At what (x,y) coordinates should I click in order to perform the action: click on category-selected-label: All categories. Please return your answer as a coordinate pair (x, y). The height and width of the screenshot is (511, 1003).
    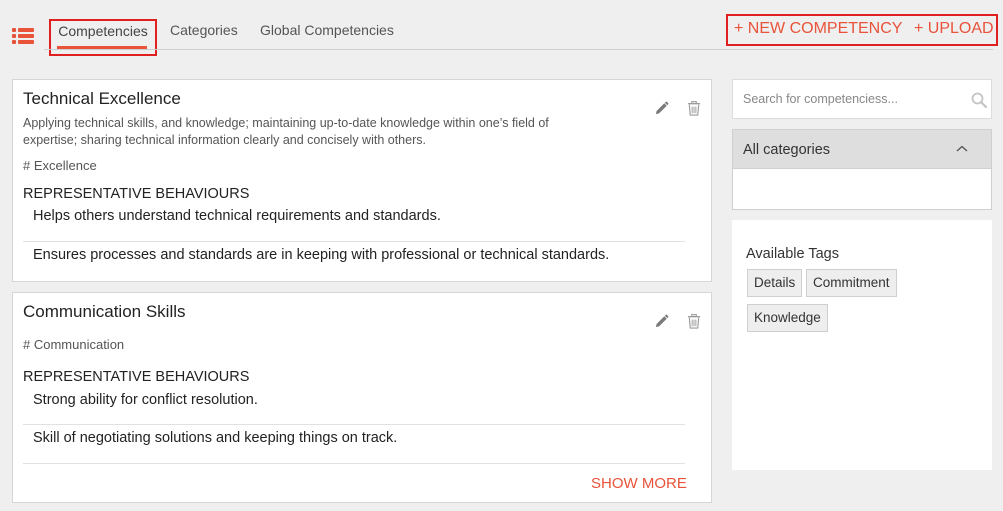
    Looking at the image, I should click on (787, 150).